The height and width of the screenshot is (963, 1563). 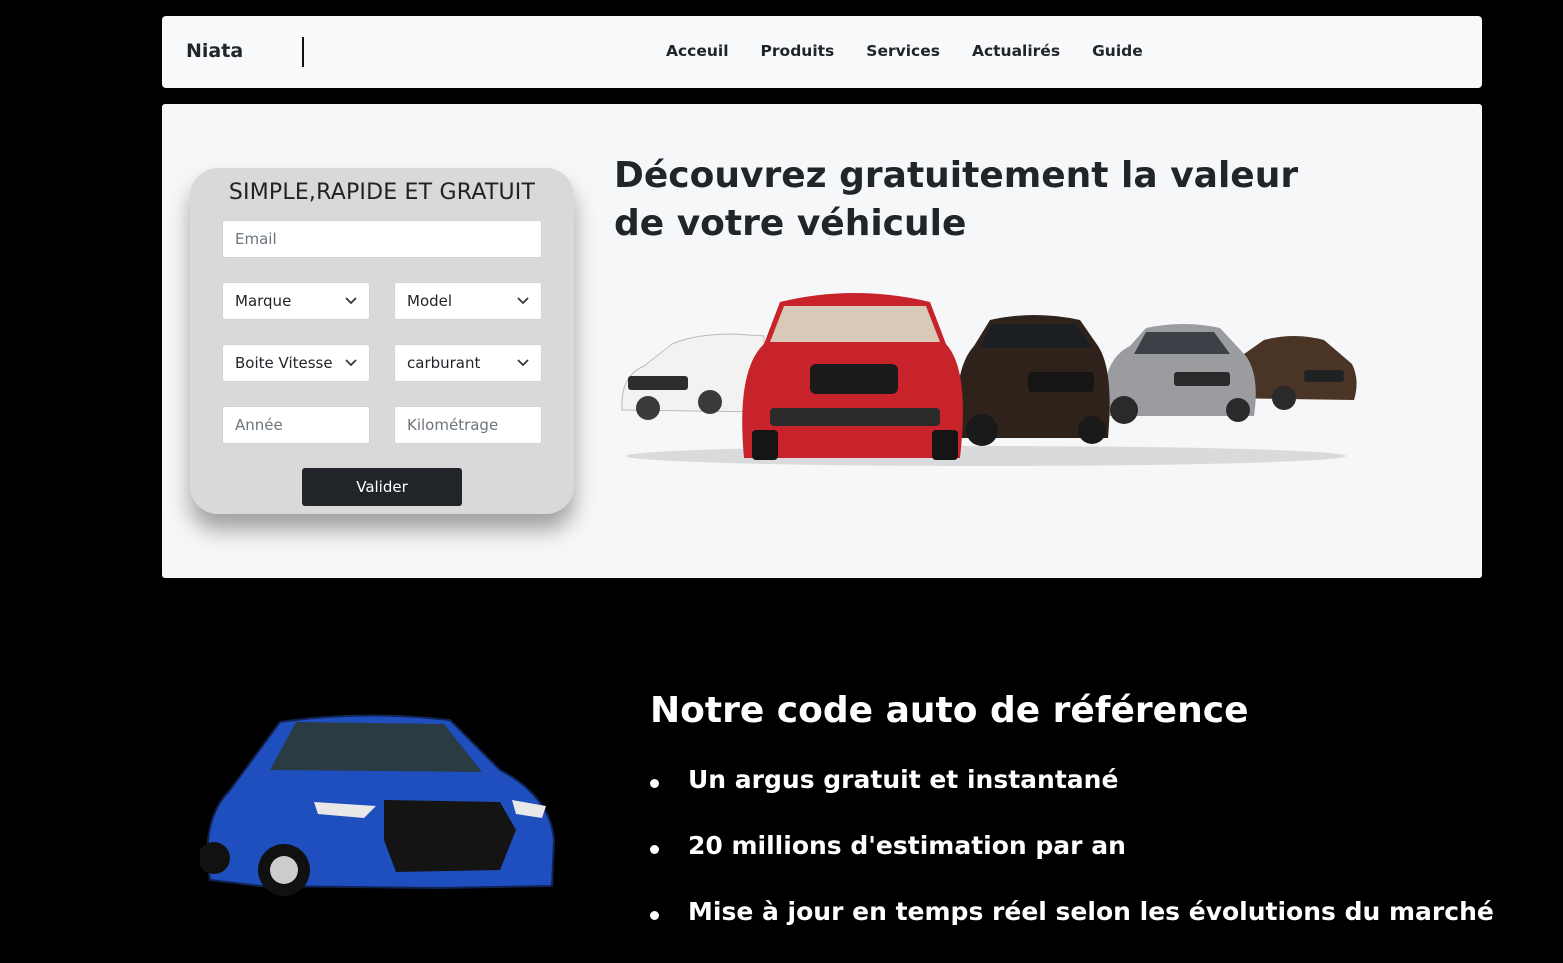 What do you see at coordinates (382, 192) in the screenshot?
I see `form-title: SIMPLE,RAPIDE ET GRATUIT` at bounding box center [382, 192].